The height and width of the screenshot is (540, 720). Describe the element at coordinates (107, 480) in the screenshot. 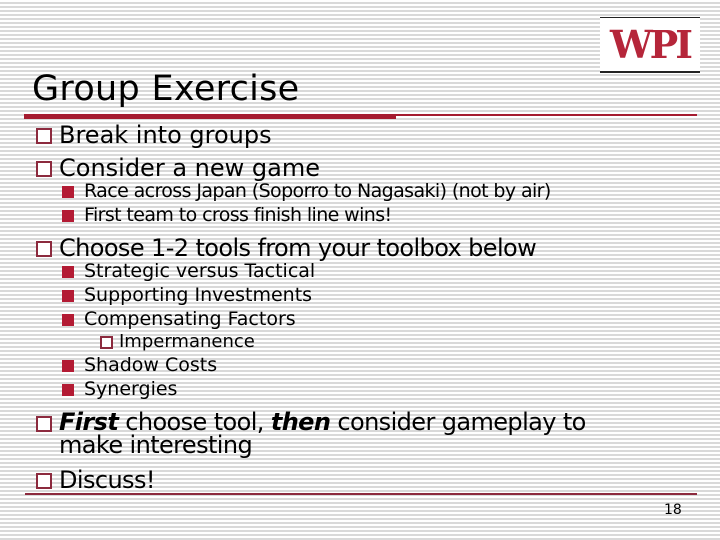

I see `bullet-text: Discuss!` at that location.